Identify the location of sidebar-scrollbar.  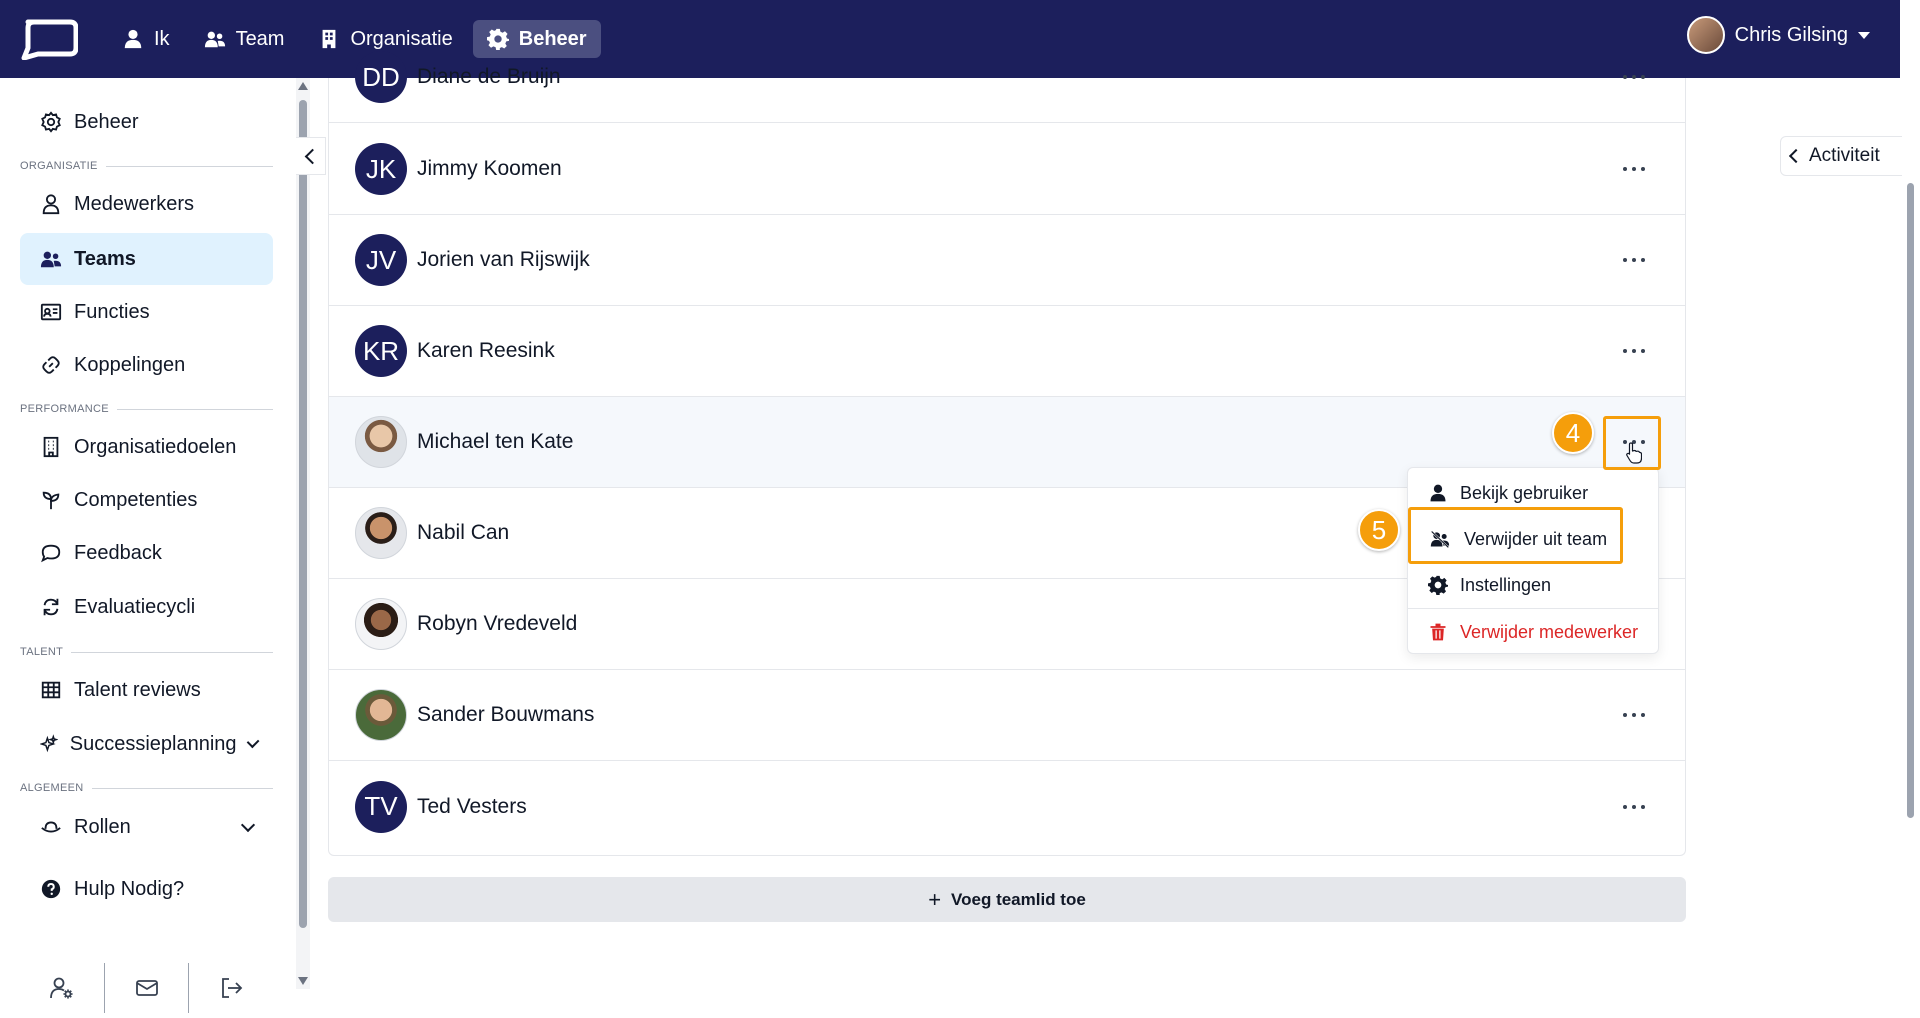
(303, 533).